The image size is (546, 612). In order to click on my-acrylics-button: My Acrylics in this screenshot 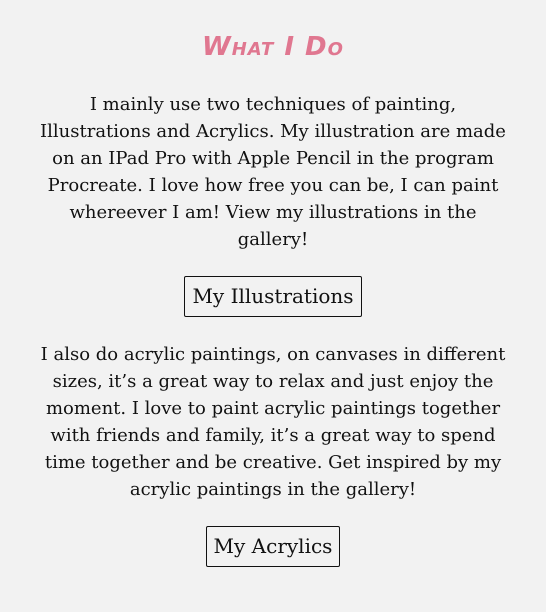, I will do `click(273, 546)`.